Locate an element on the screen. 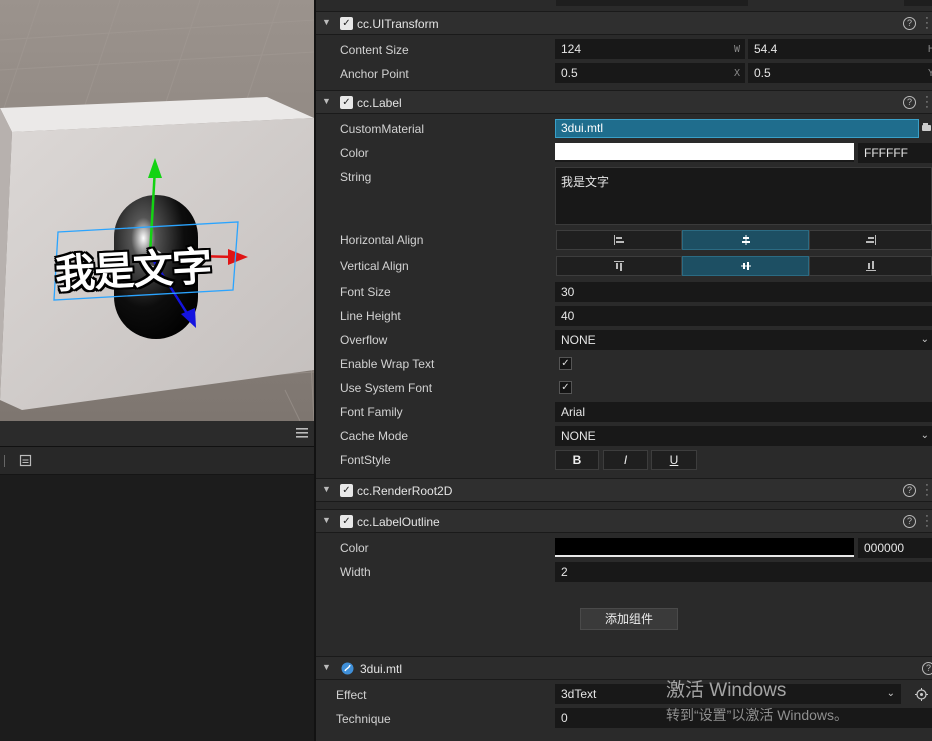  horizontal-align-label: Horizontal Align is located at coordinates (382, 240).